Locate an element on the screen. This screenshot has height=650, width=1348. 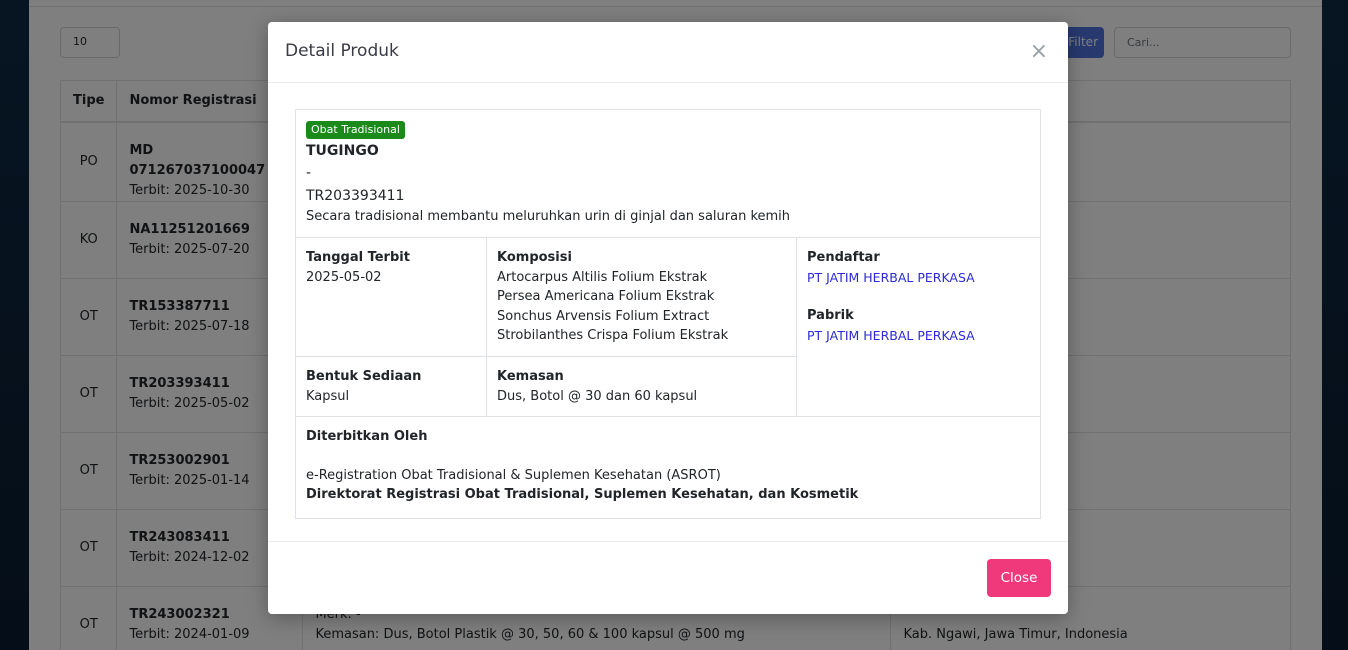
close-icon: × is located at coordinates (1039, 52).